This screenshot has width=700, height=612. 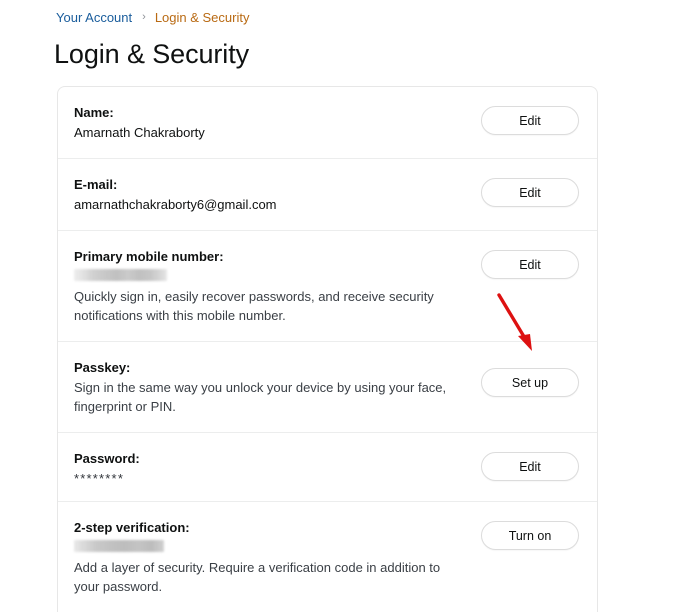 I want to click on row-name: Name: Amarnath Chakraborty Edit, so click(x=327, y=123).